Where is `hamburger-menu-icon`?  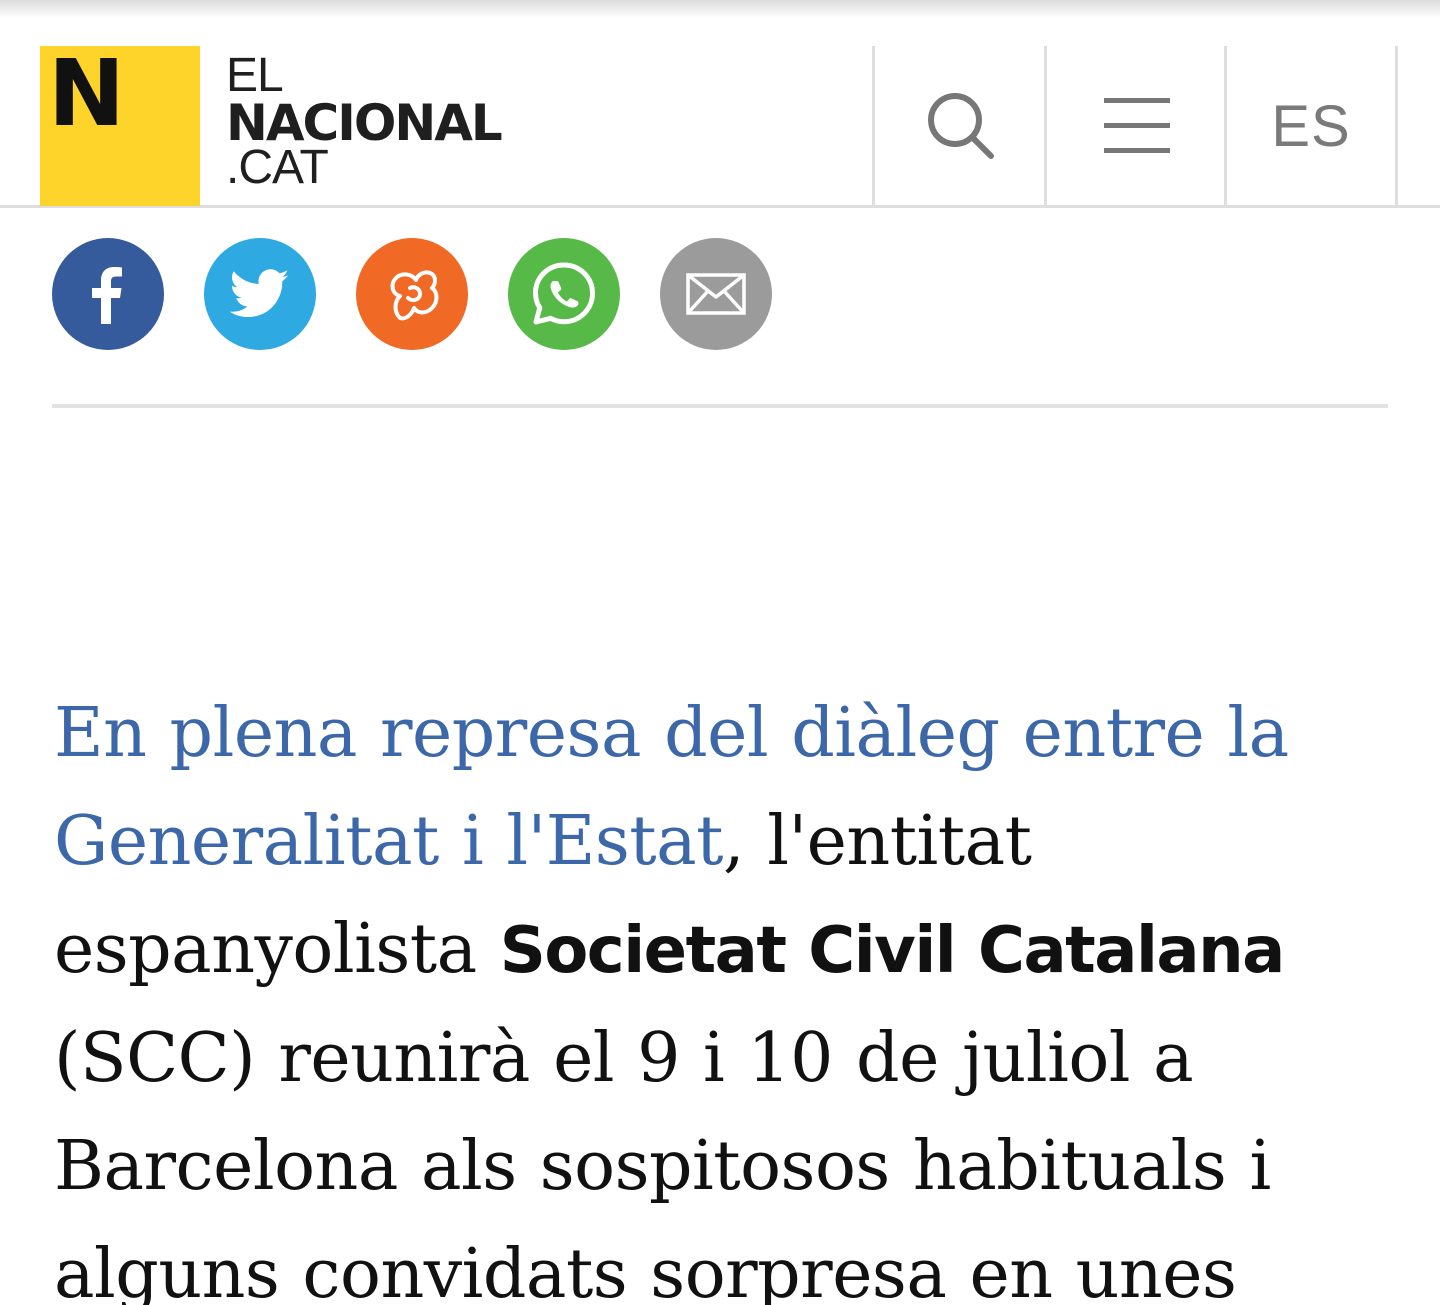 hamburger-menu-icon is located at coordinates (1136, 125).